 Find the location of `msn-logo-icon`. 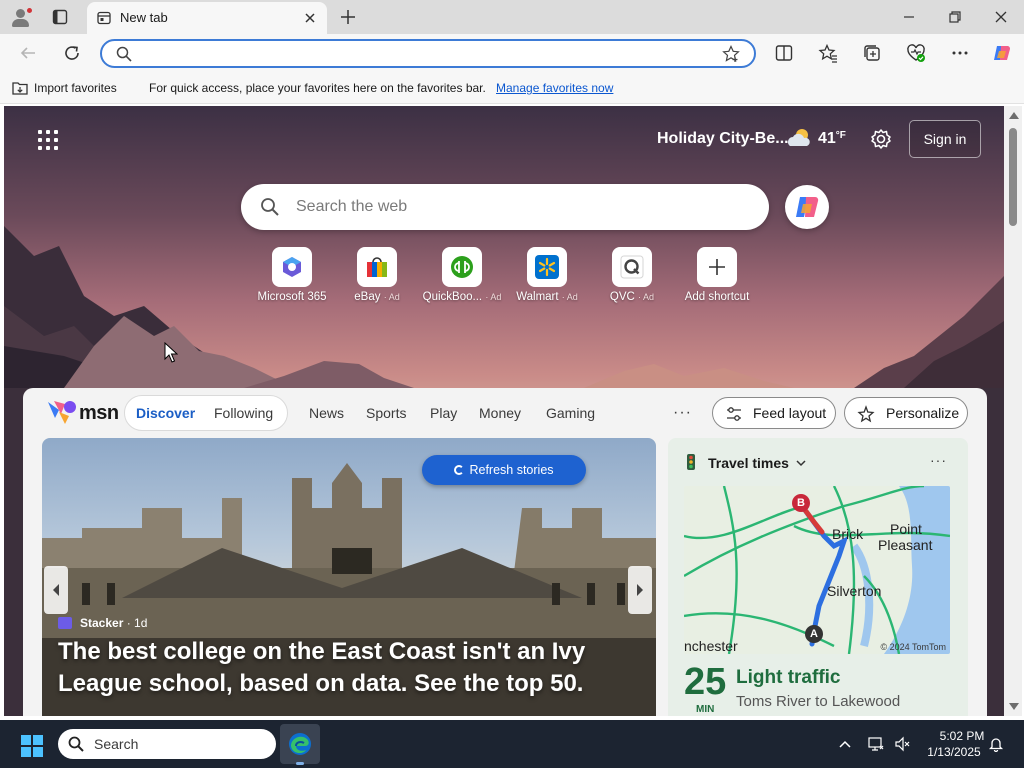

msn-logo-icon is located at coordinates (62, 412).